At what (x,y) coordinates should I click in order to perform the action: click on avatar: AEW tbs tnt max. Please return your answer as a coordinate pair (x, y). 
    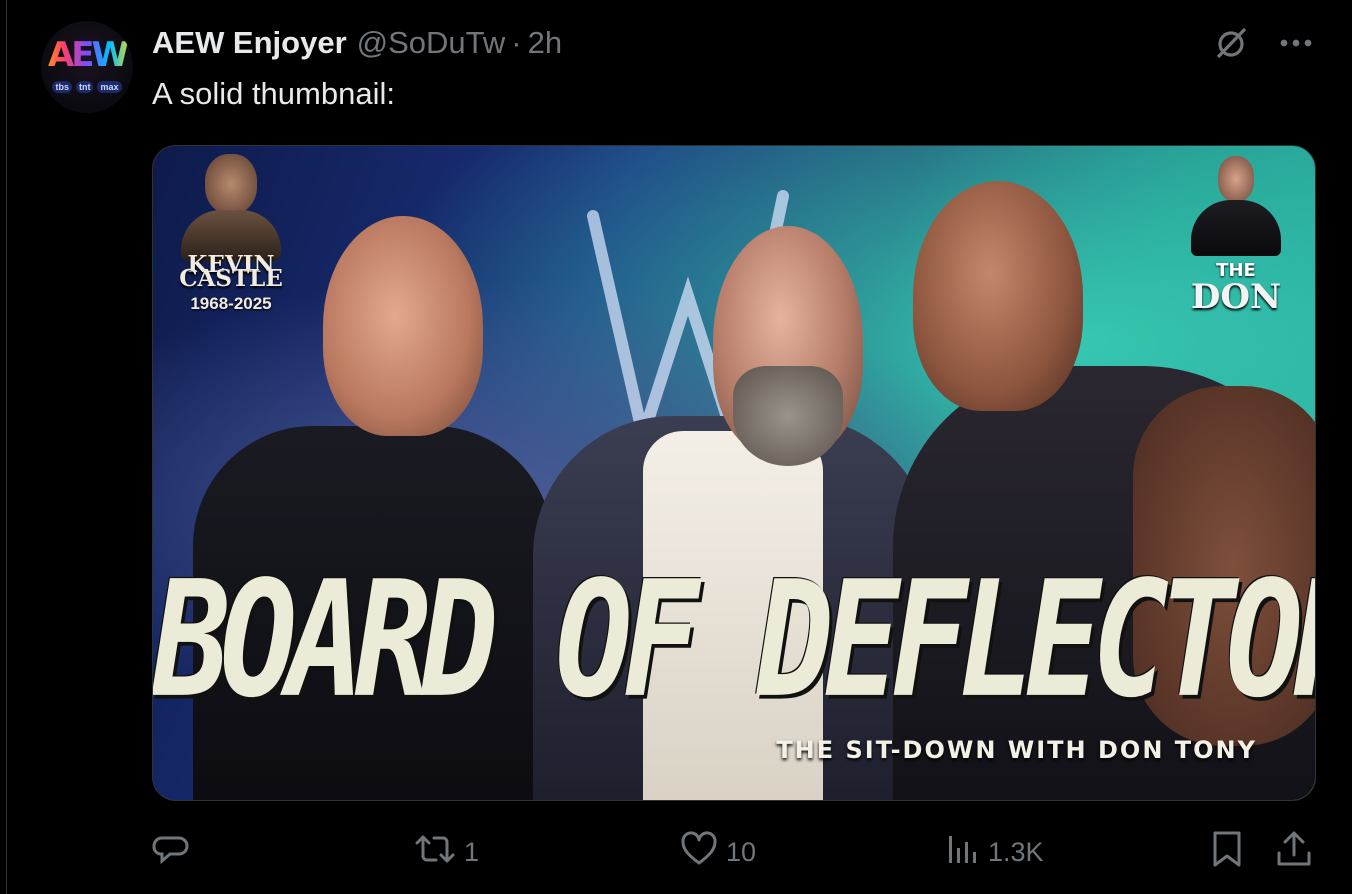
    Looking at the image, I should click on (87, 67).